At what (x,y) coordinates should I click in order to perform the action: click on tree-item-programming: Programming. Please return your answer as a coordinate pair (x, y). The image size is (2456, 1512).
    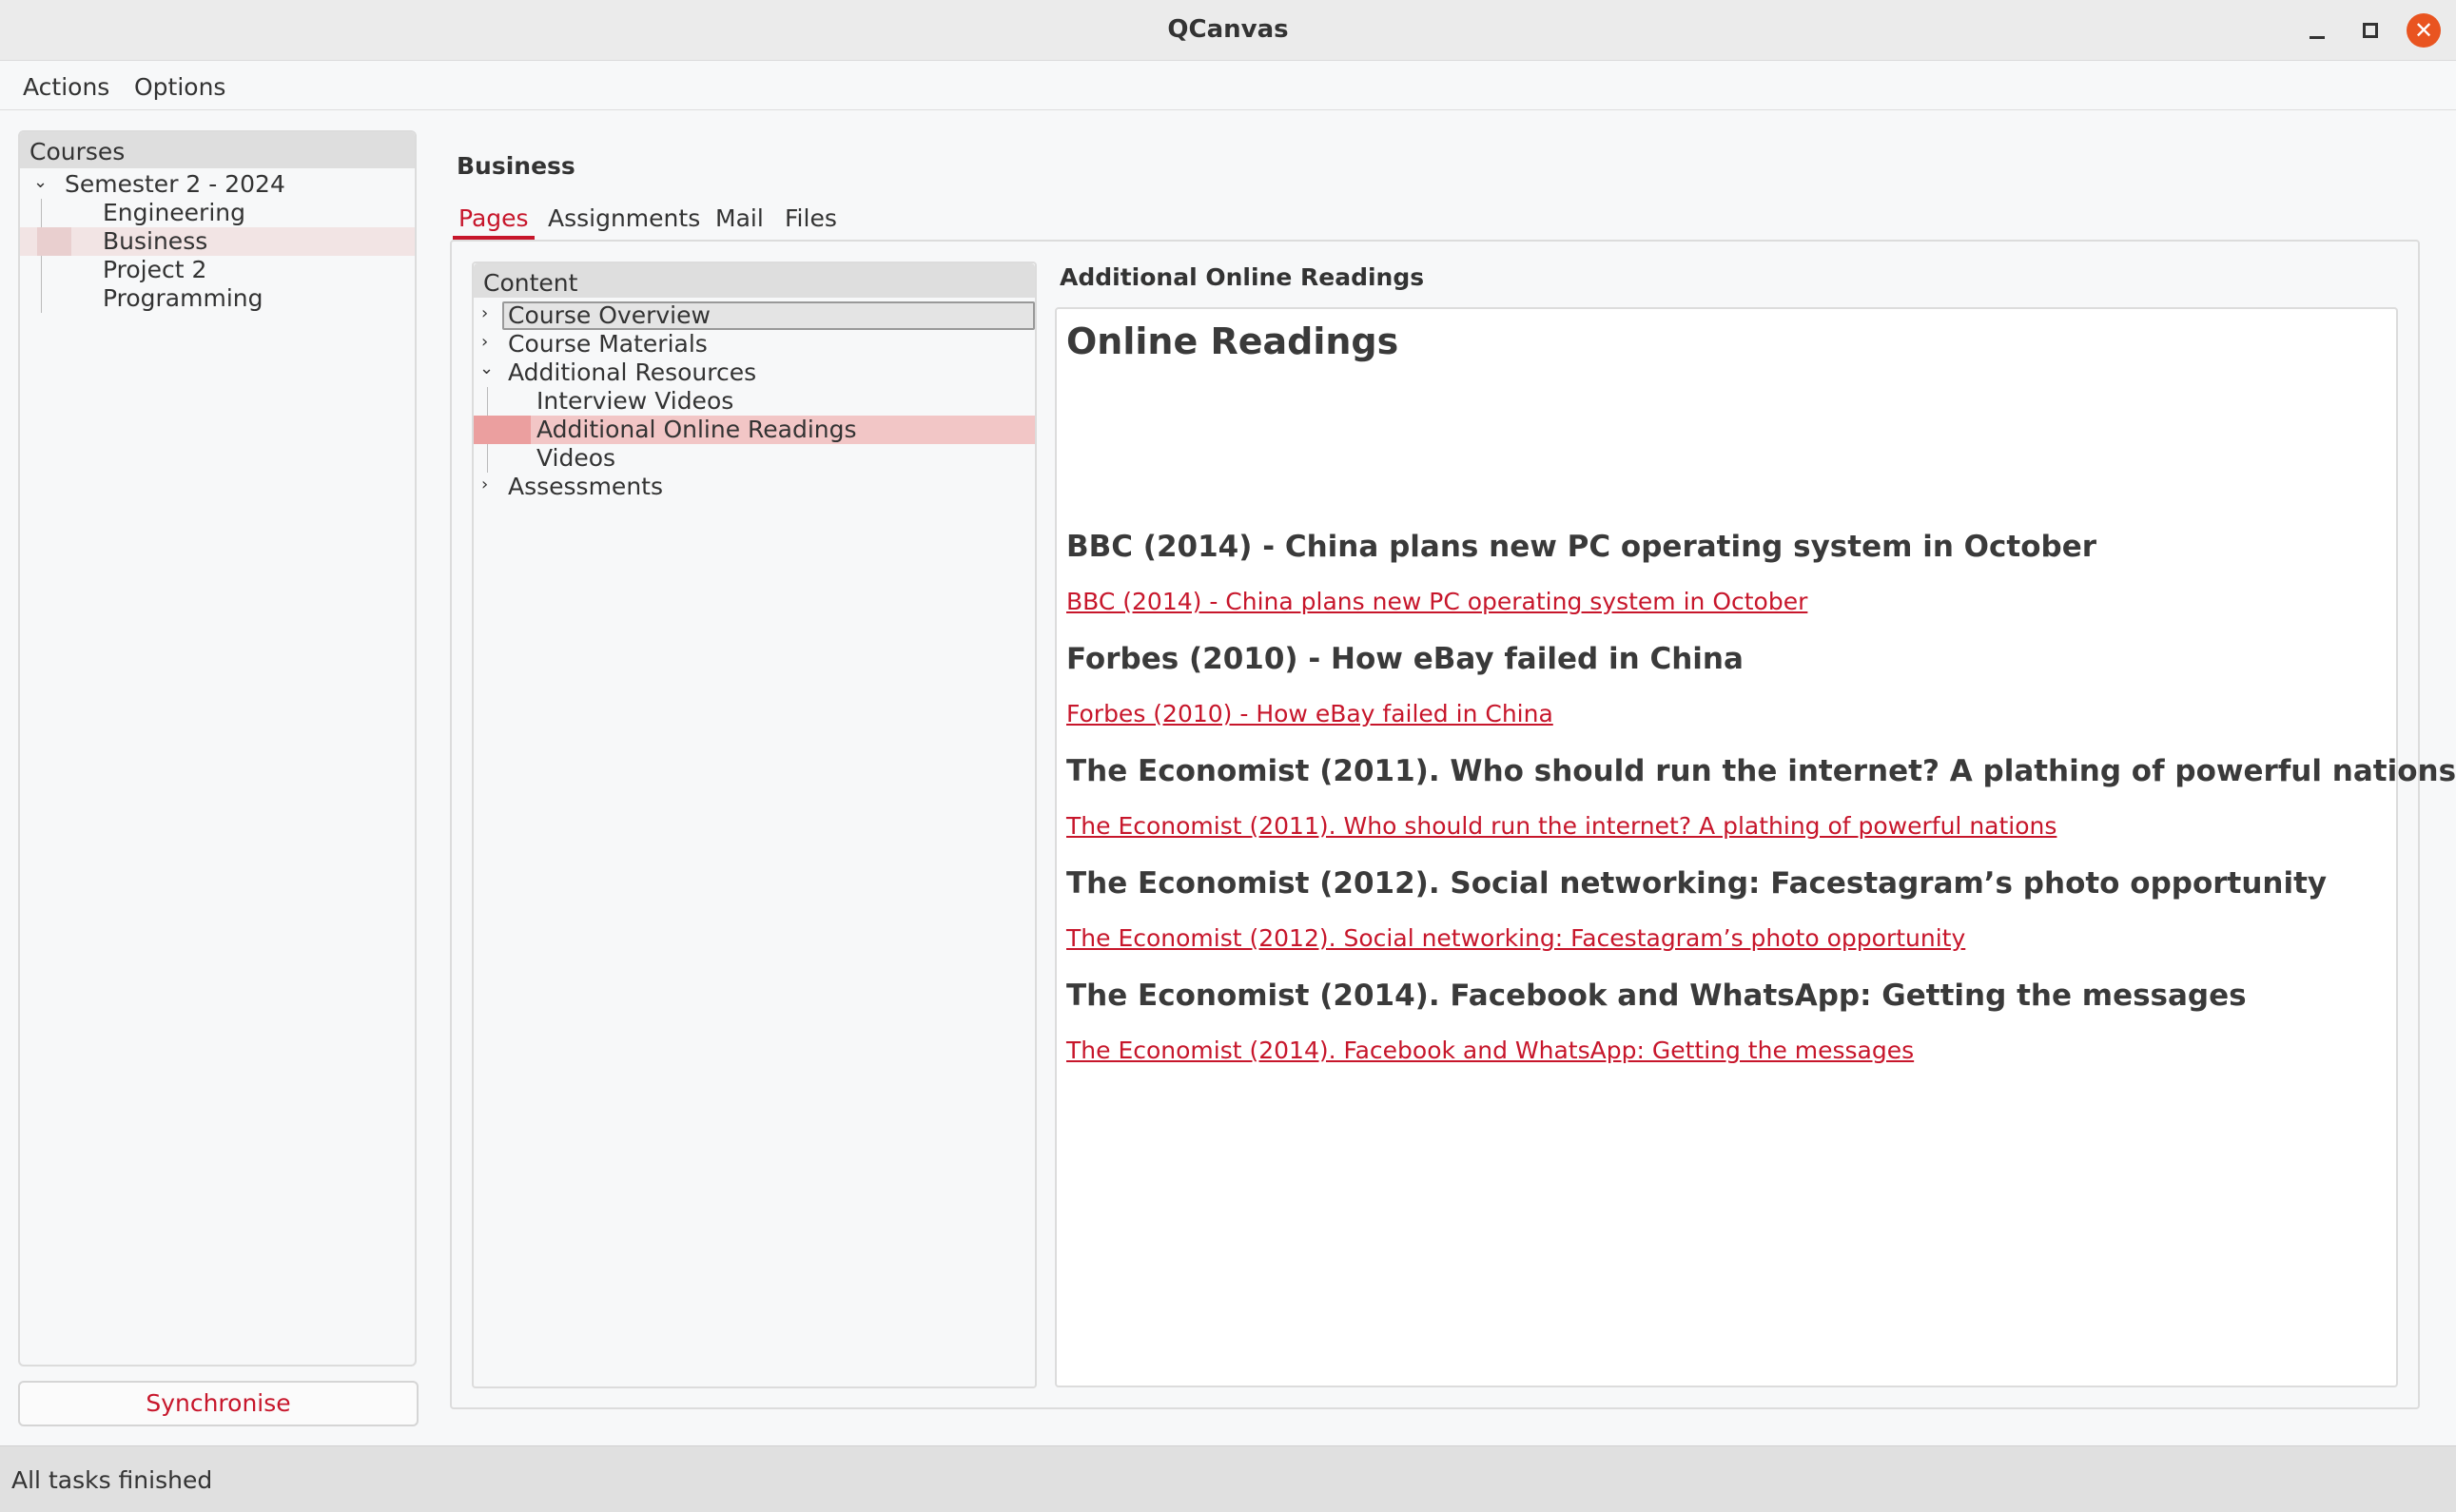
    Looking at the image, I should click on (217, 298).